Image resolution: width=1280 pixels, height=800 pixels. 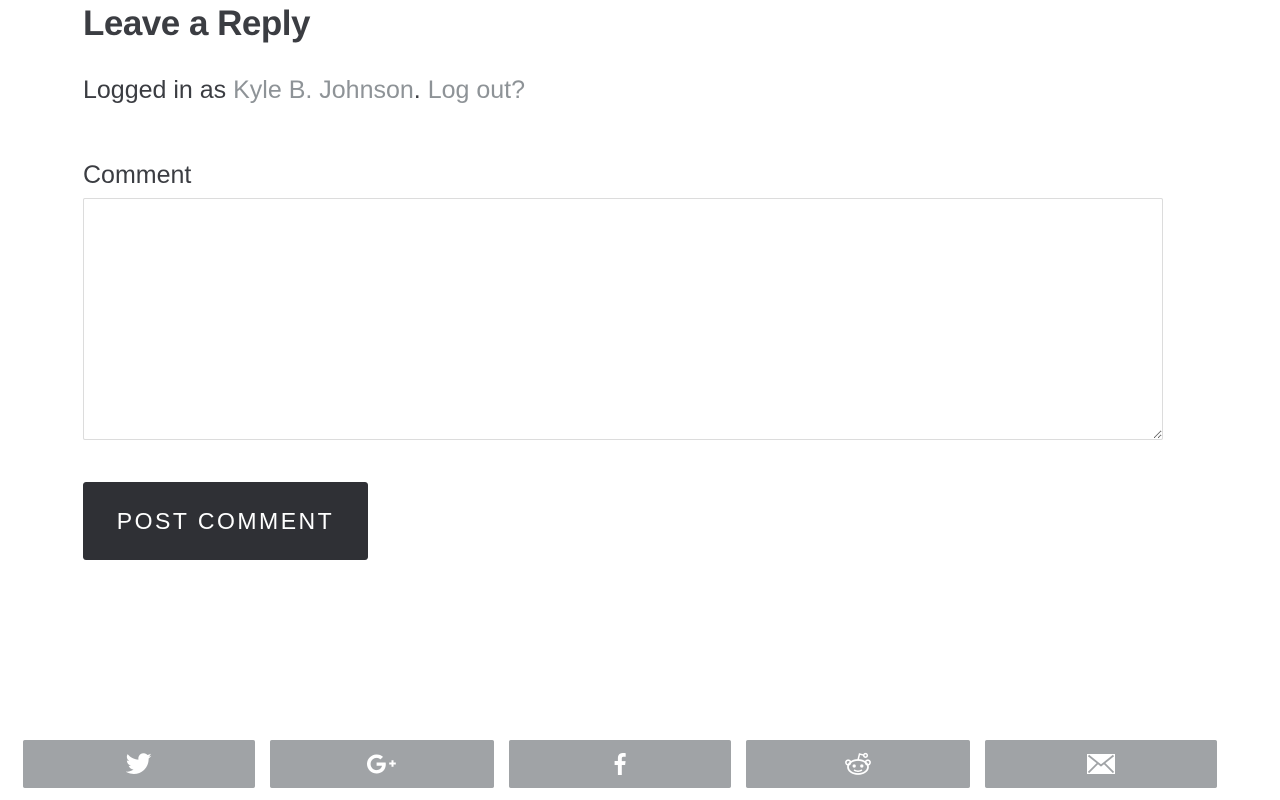 I want to click on facebook-icon, so click(x=620, y=764).